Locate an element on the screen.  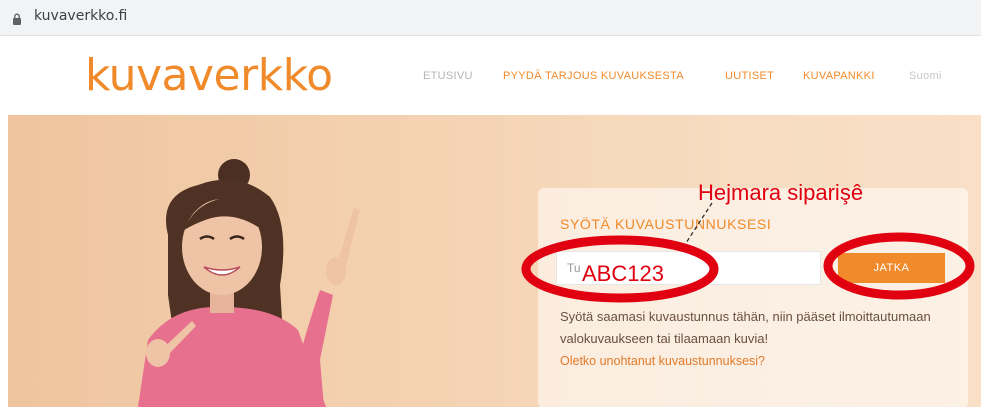
site-logo: kuvaverkko is located at coordinates (209, 76).